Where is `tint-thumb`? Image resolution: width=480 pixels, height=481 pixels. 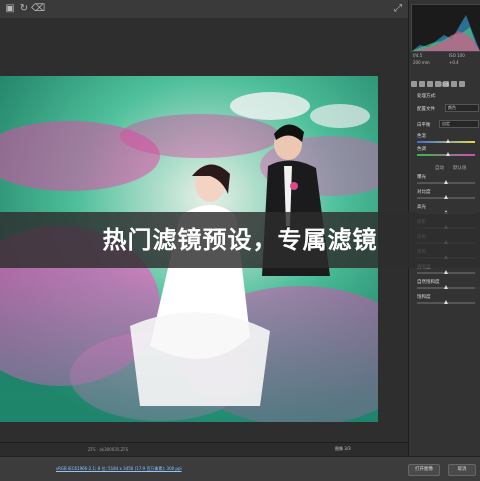
tint-thumb is located at coordinates (448, 154).